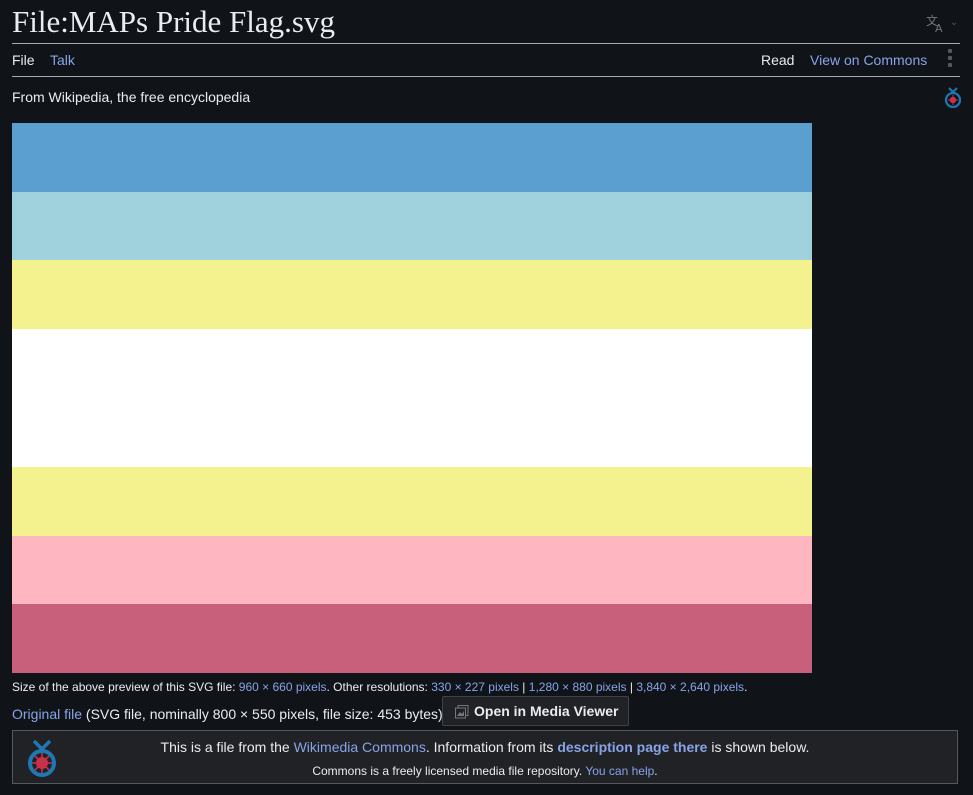 The width and height of the screenshot is (973, 795). I want to click on notice-text: This is a file from the, so click(227, 747).